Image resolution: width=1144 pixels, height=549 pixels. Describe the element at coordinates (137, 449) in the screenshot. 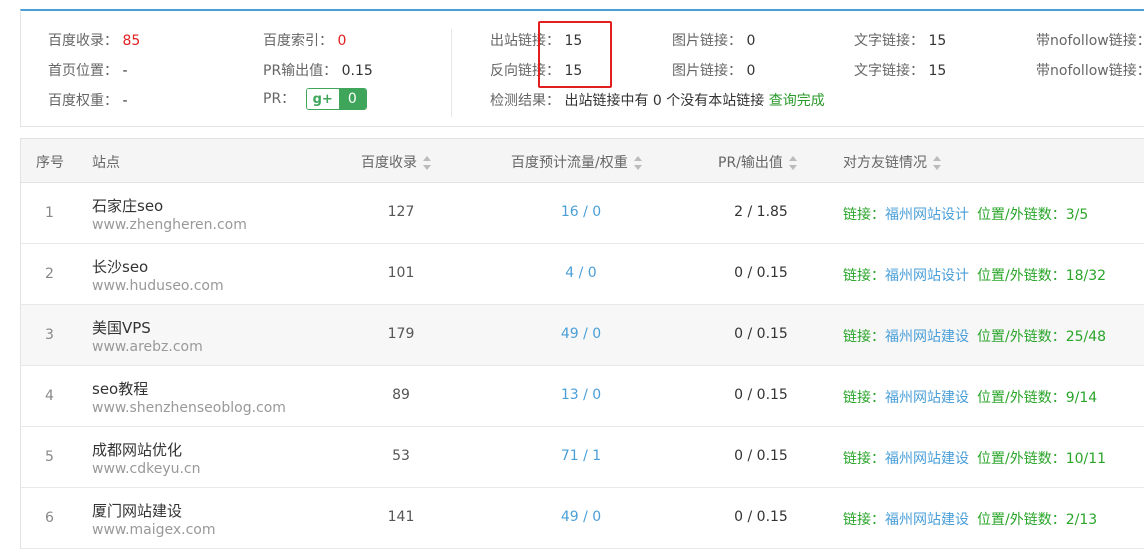

I see `site-name: 成都网站优化` at that location.